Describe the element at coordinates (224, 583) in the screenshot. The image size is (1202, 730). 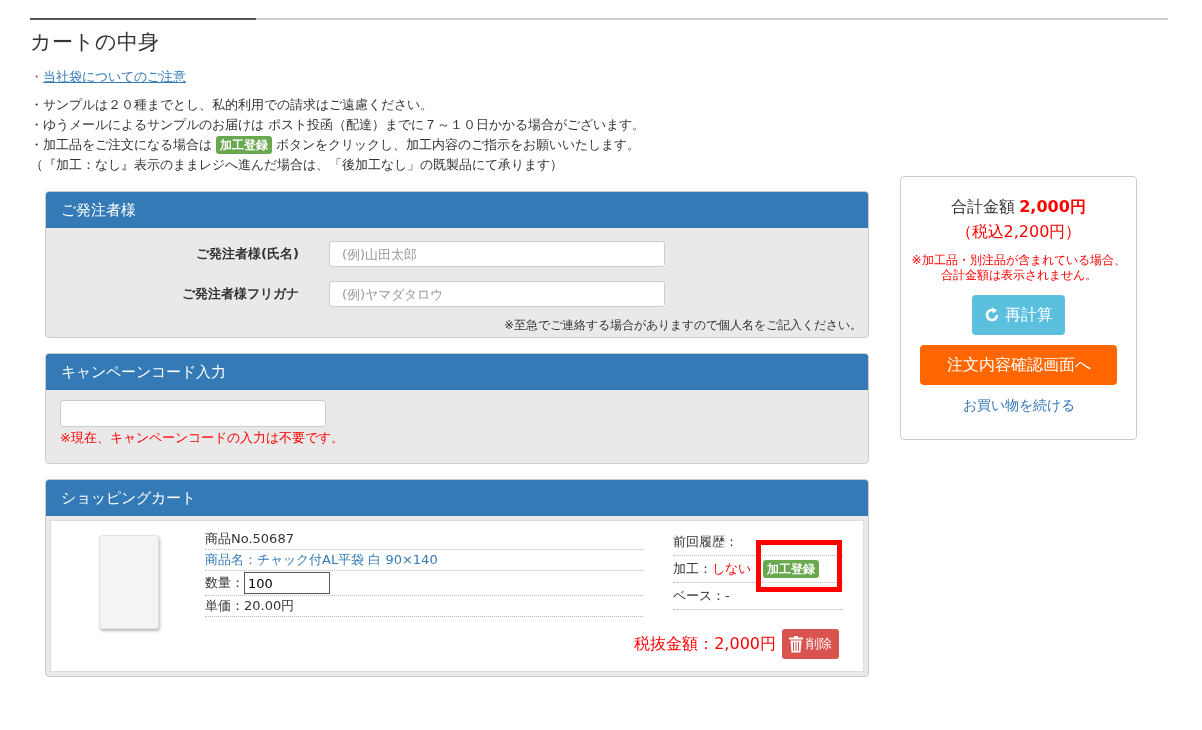
I see `qty-label: 数量：` at that location.